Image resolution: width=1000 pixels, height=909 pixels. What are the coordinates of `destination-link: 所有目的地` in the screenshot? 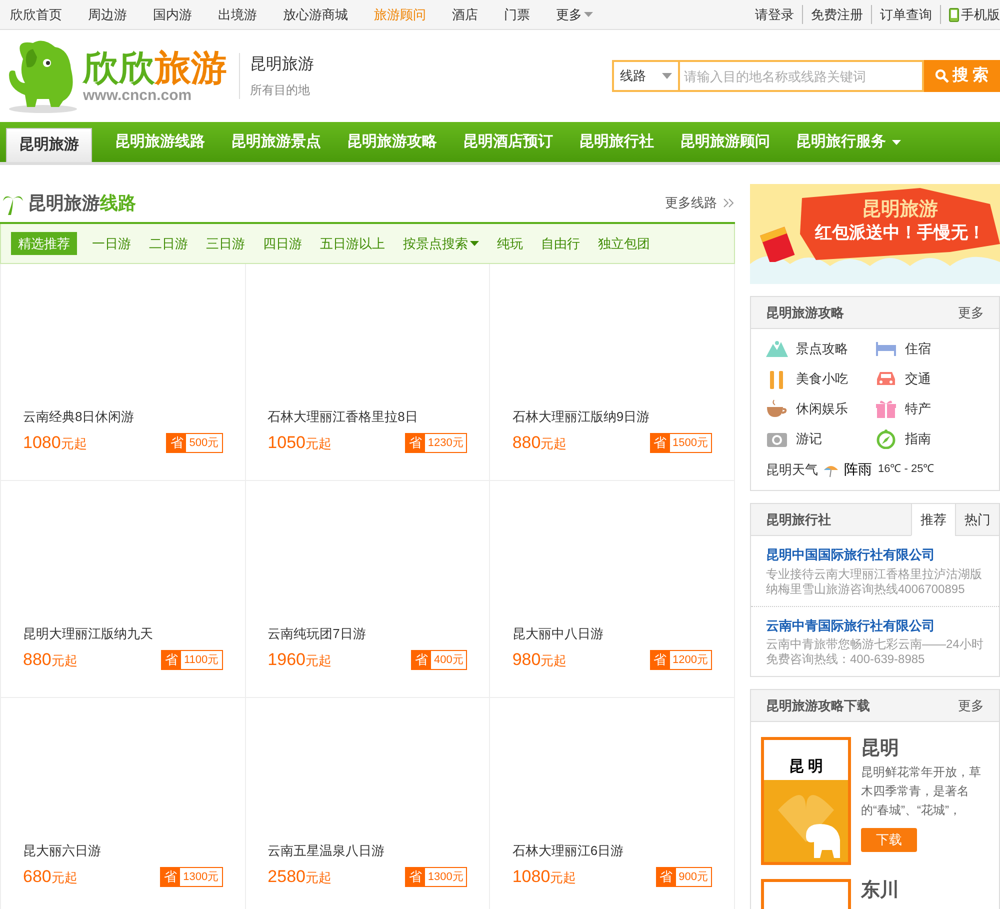 It's located at (282, 90).